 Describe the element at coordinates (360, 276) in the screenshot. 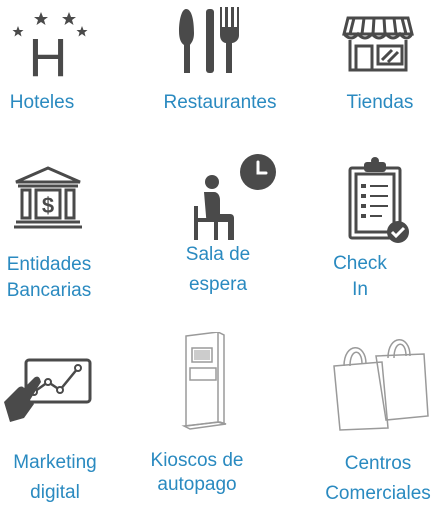

I see `tile-label: Check In` at that location.